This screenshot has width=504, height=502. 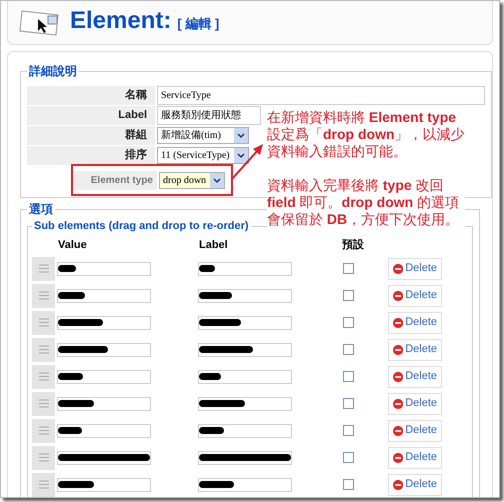 What do you see at coordinates (209, 115) in the screenshot?
I see `text-field: 服務類別使用狀態` at bounding box center [209, 115].